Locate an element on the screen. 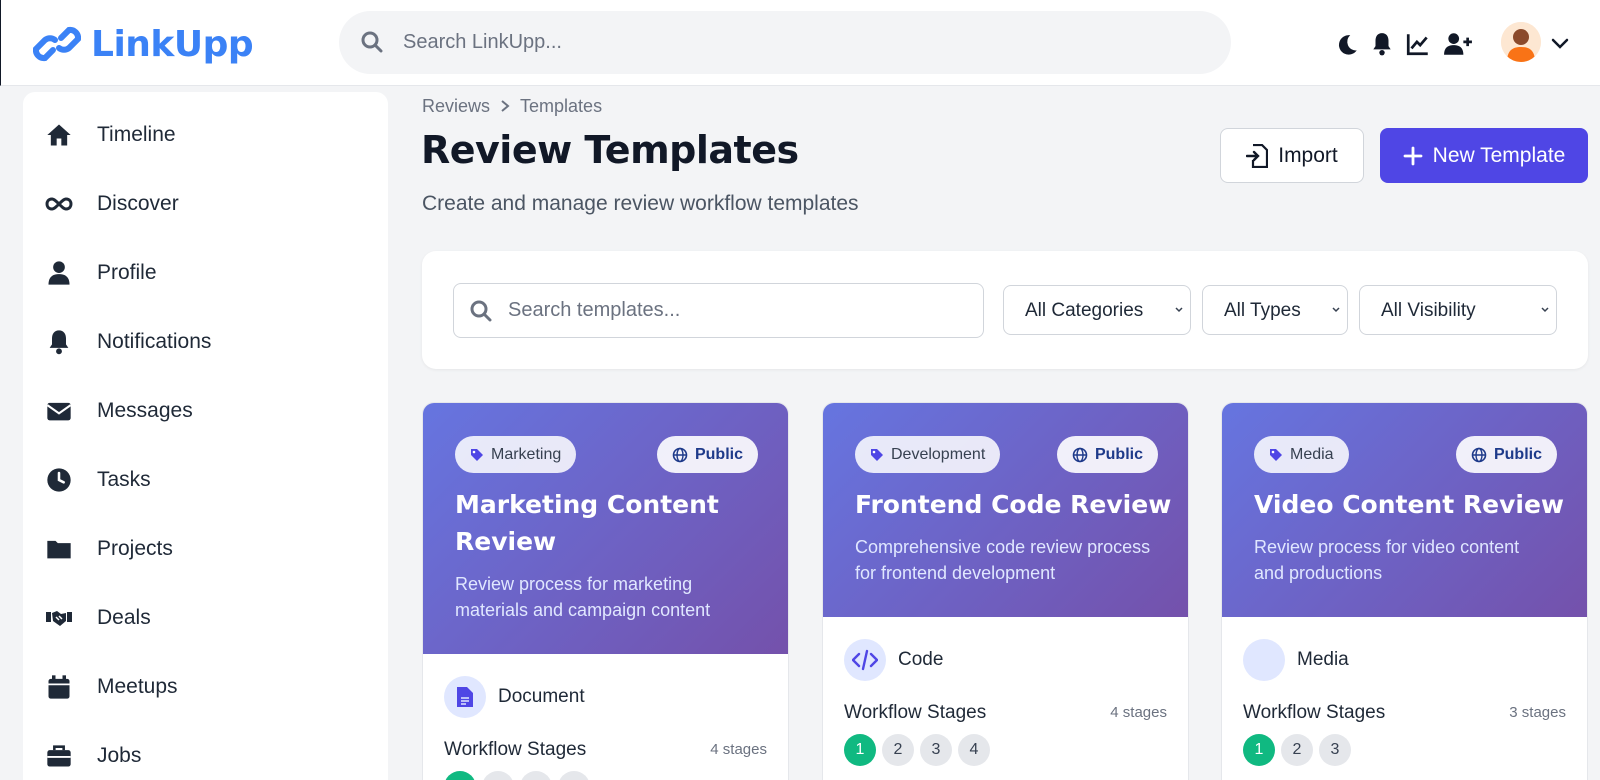 The height and width of the screenshot is (780, 1600). import-button: Import is located at coordinates (1292, 155).